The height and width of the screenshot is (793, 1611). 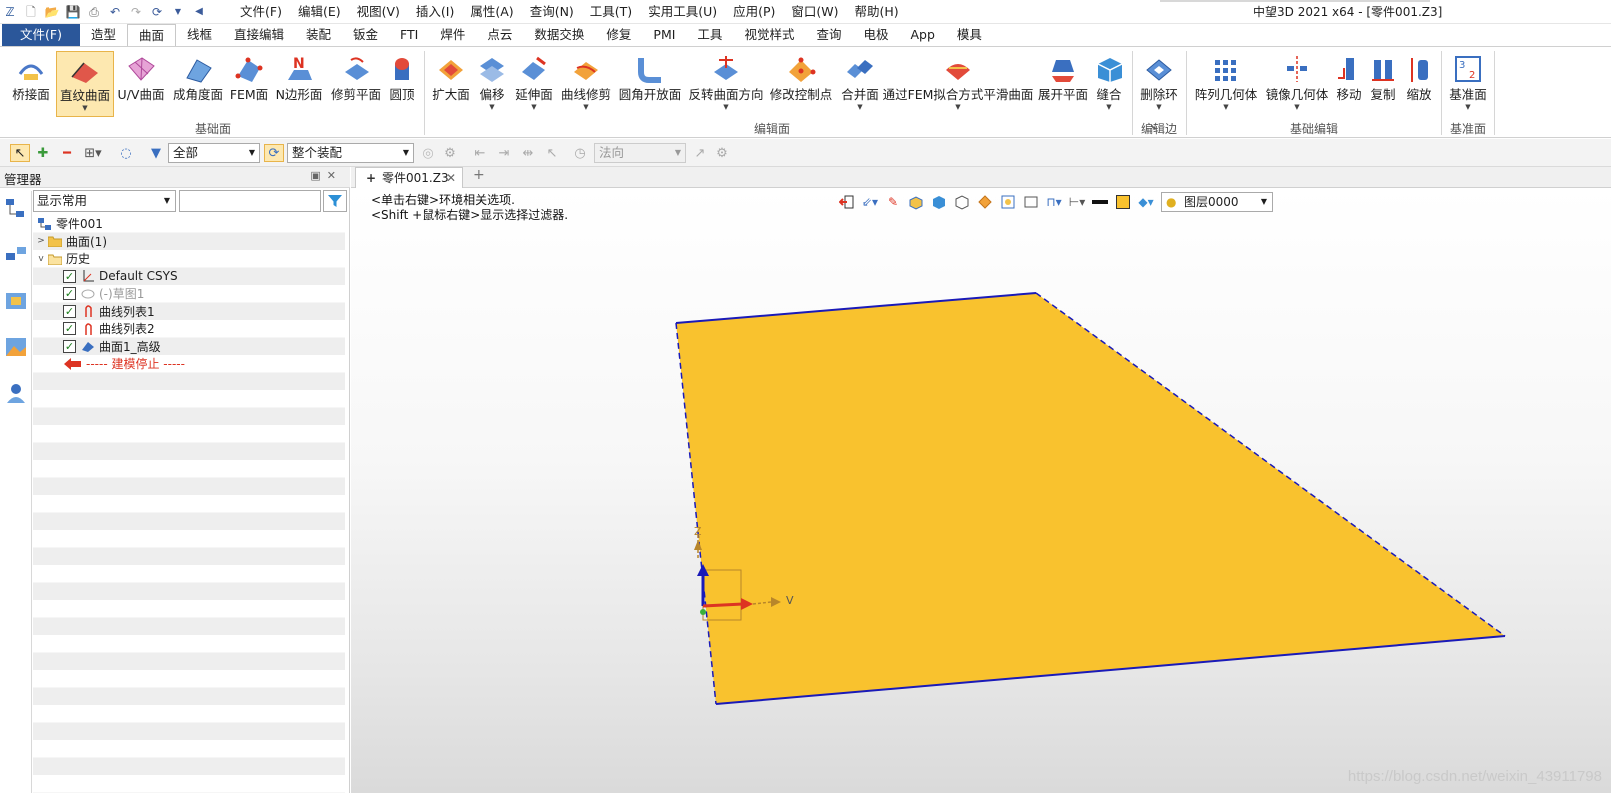 What do you see at coordinates (586, 84) in the screenshot?
I see `curve-trim-button: 曲线修剪 ▼` at bounding box center [586, 84].